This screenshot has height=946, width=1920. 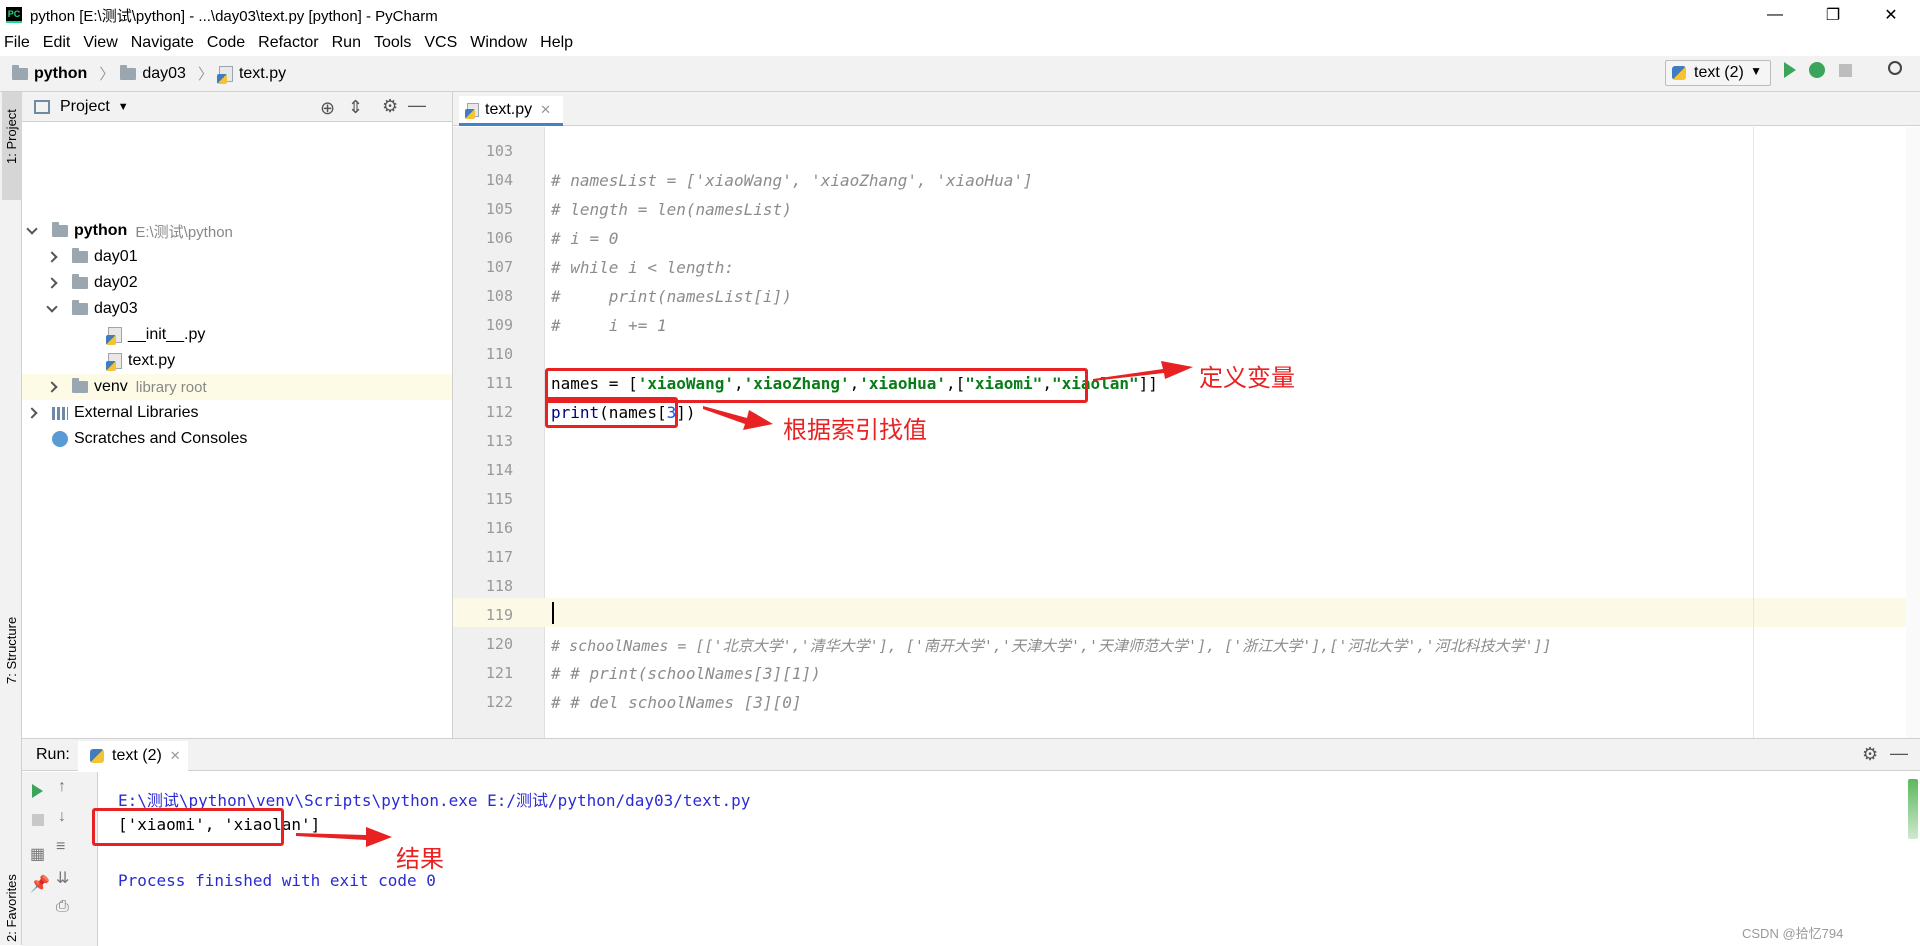 What do you see at coordinates (277, 880) in the screenshot?
I see `console-exit-message: Process finished with exit code 0` at bounding box center [277, 880].